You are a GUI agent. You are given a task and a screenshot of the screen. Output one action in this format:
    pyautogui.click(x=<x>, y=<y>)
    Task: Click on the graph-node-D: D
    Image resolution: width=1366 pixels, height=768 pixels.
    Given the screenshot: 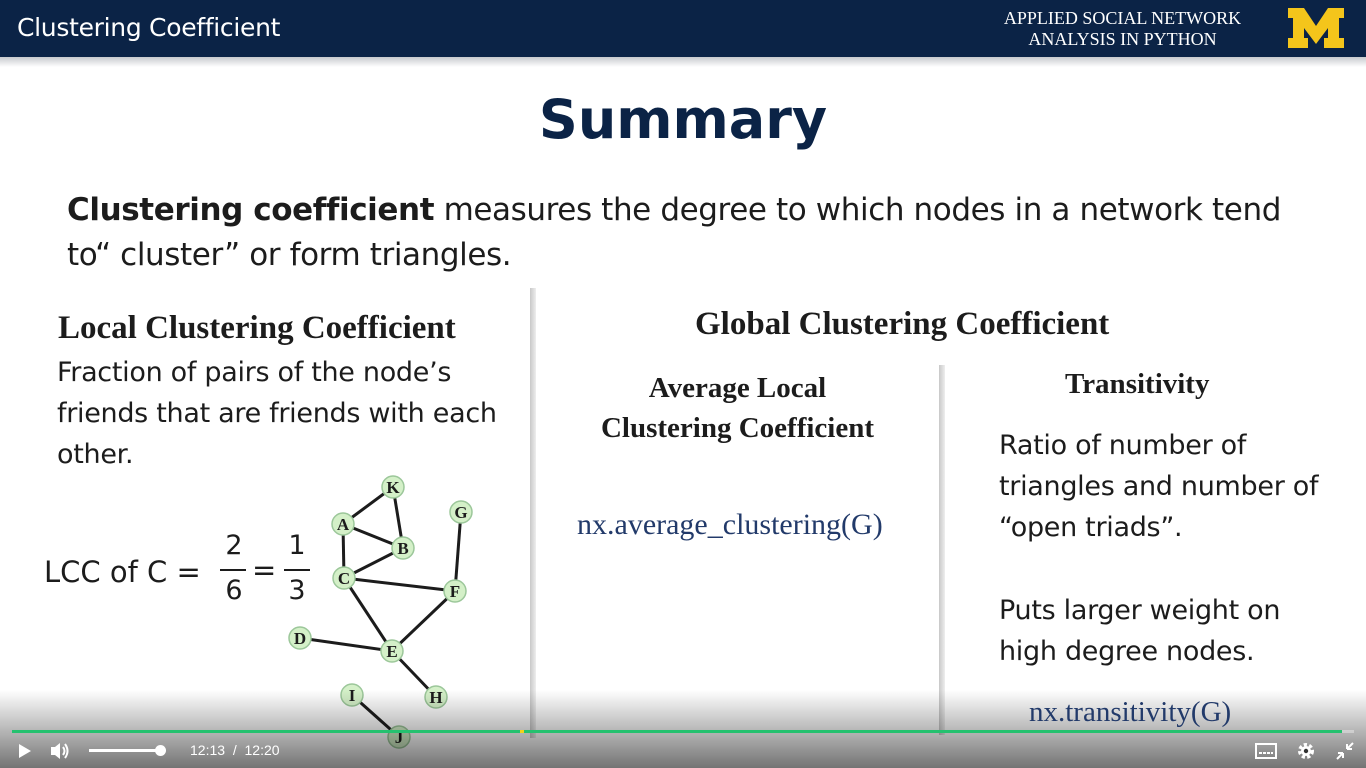 What is the action you would take?
    pyautogui.click(x=300, y=638)
    